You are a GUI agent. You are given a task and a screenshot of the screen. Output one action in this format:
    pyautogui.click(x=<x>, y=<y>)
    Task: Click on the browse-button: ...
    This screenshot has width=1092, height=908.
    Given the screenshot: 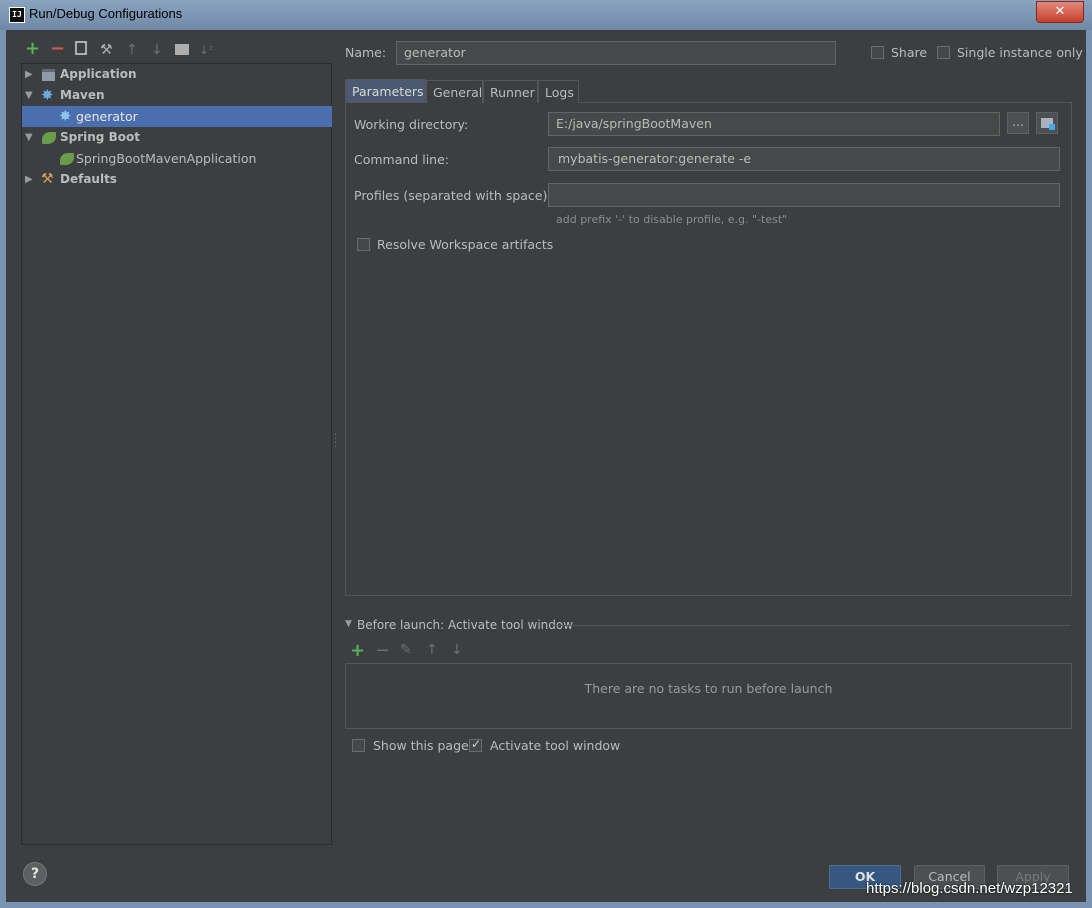 What is the action you would take?
    pyautogui.click(x=1018, y=123)
    